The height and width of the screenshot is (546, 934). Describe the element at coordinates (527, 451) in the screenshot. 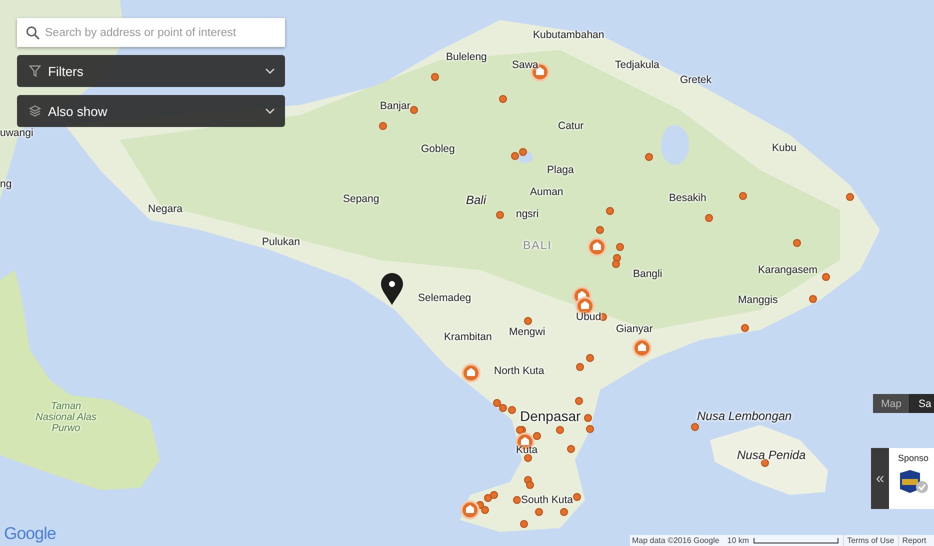

I see `place-label: Kuta` at that location.